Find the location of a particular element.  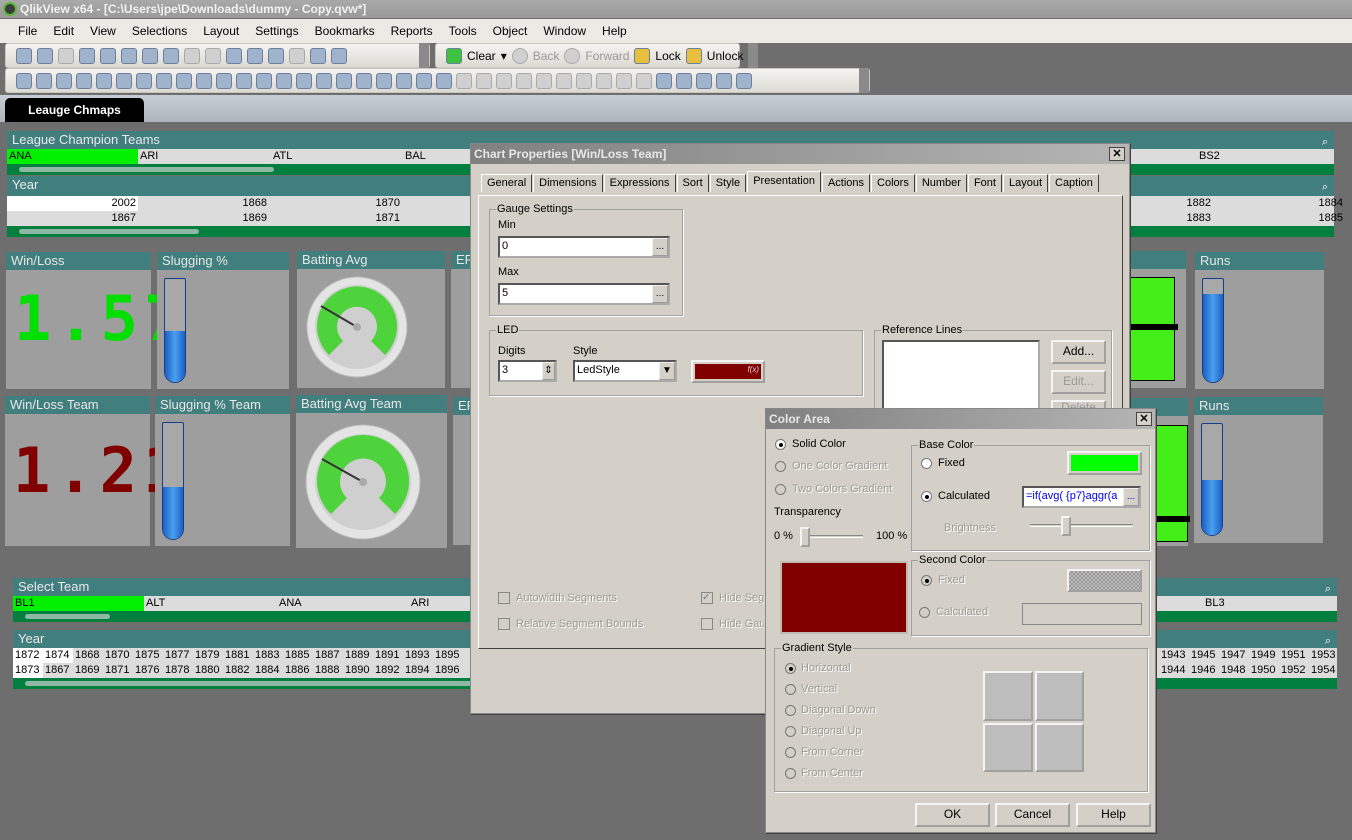

listbox-item: 1950 is located at coordinates (1264, 670).